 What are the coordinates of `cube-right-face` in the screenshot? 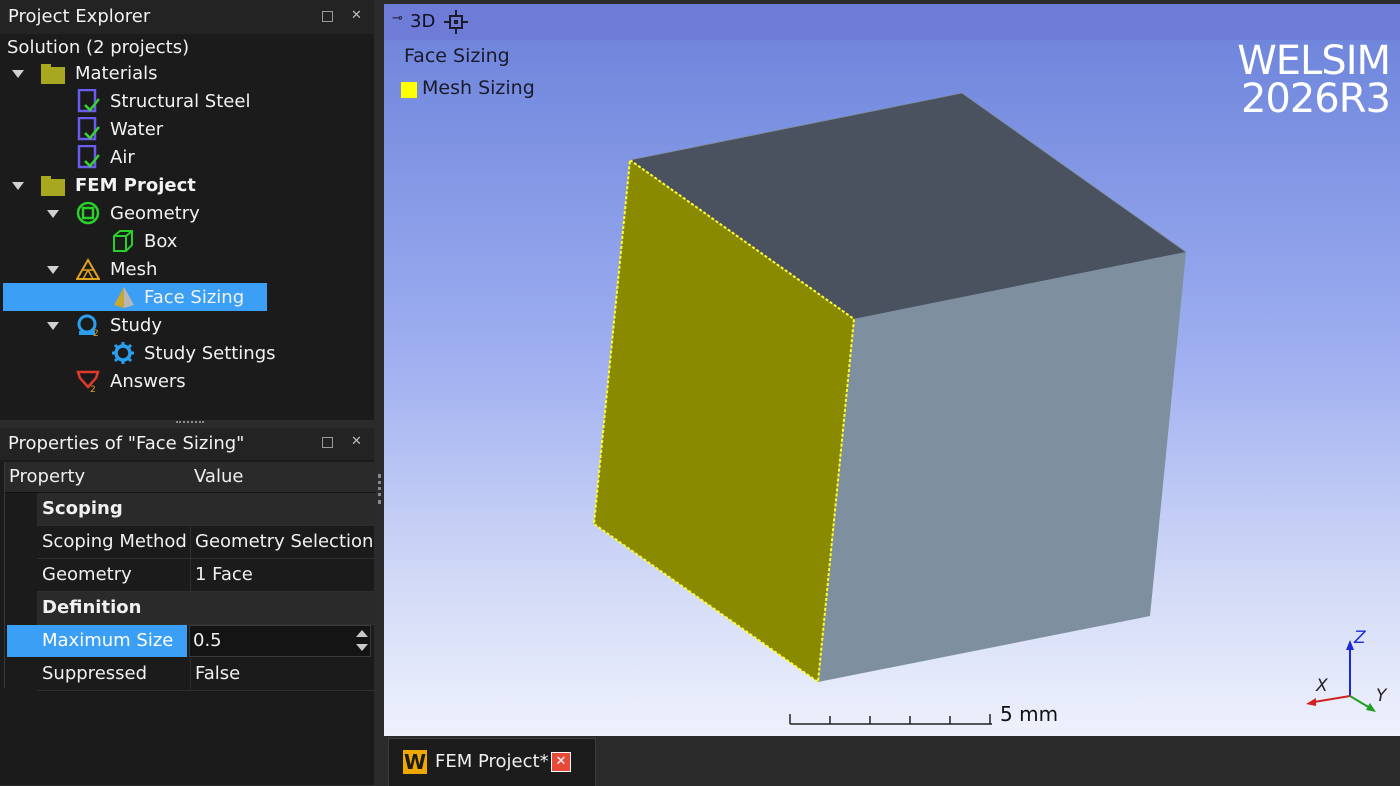 It's located at (1002, 467).